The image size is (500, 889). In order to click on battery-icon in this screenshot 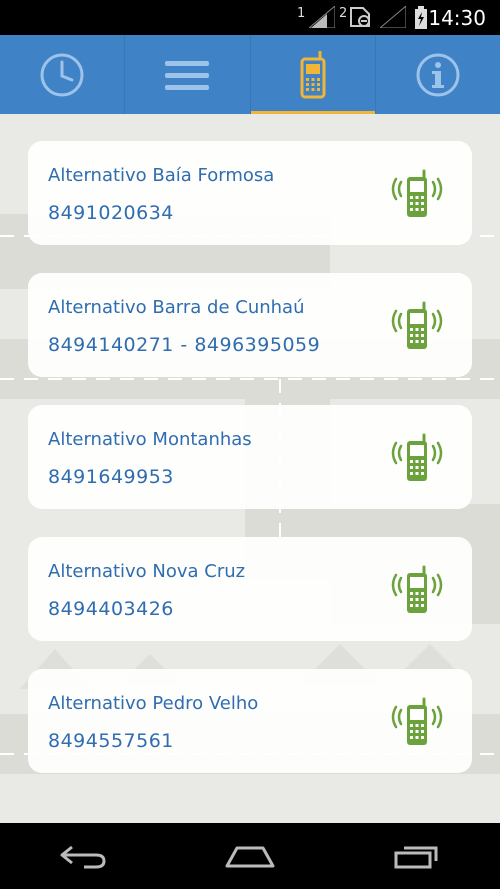, I will do `click(421, 17)`.